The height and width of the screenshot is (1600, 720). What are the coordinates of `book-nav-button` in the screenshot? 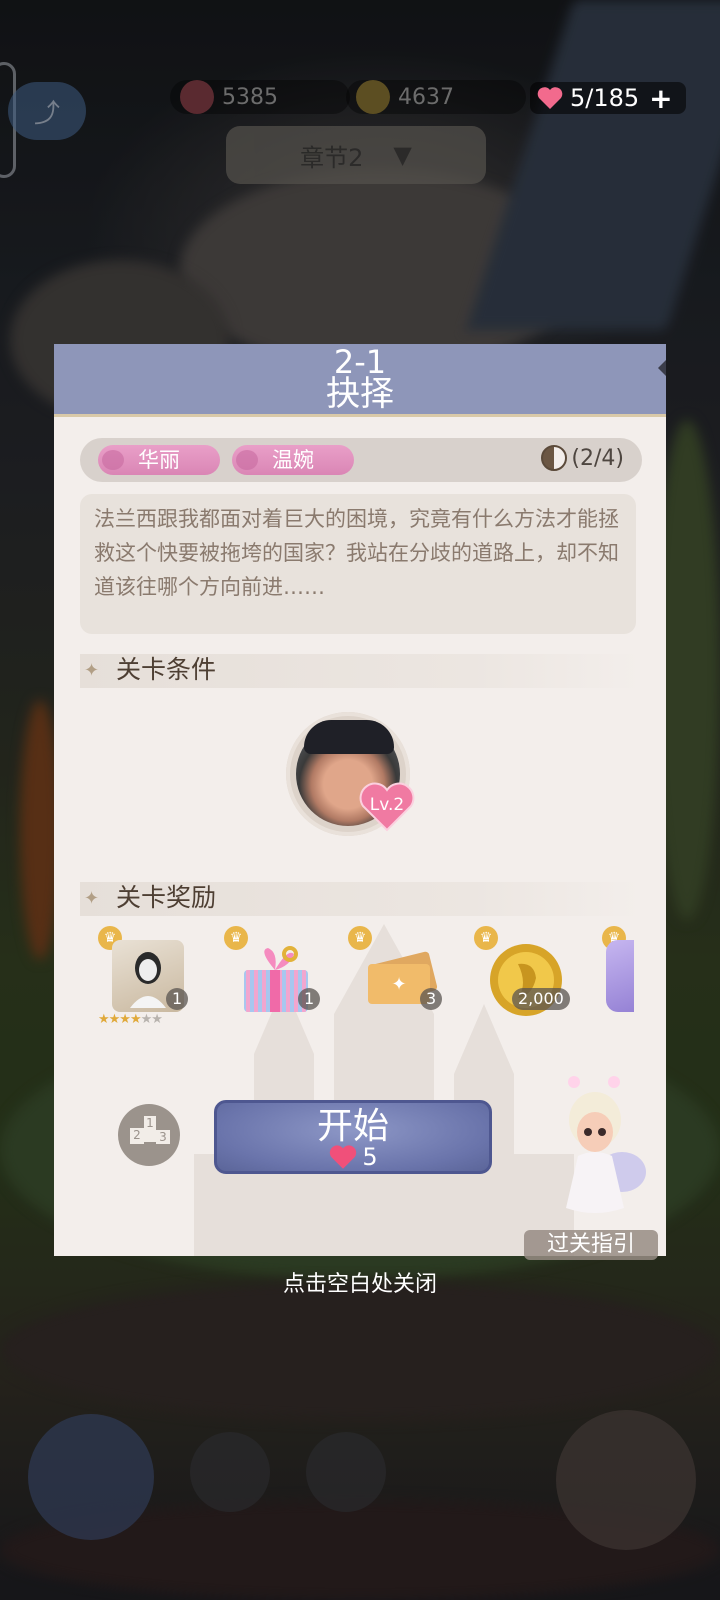 It's located at (91, 1477).